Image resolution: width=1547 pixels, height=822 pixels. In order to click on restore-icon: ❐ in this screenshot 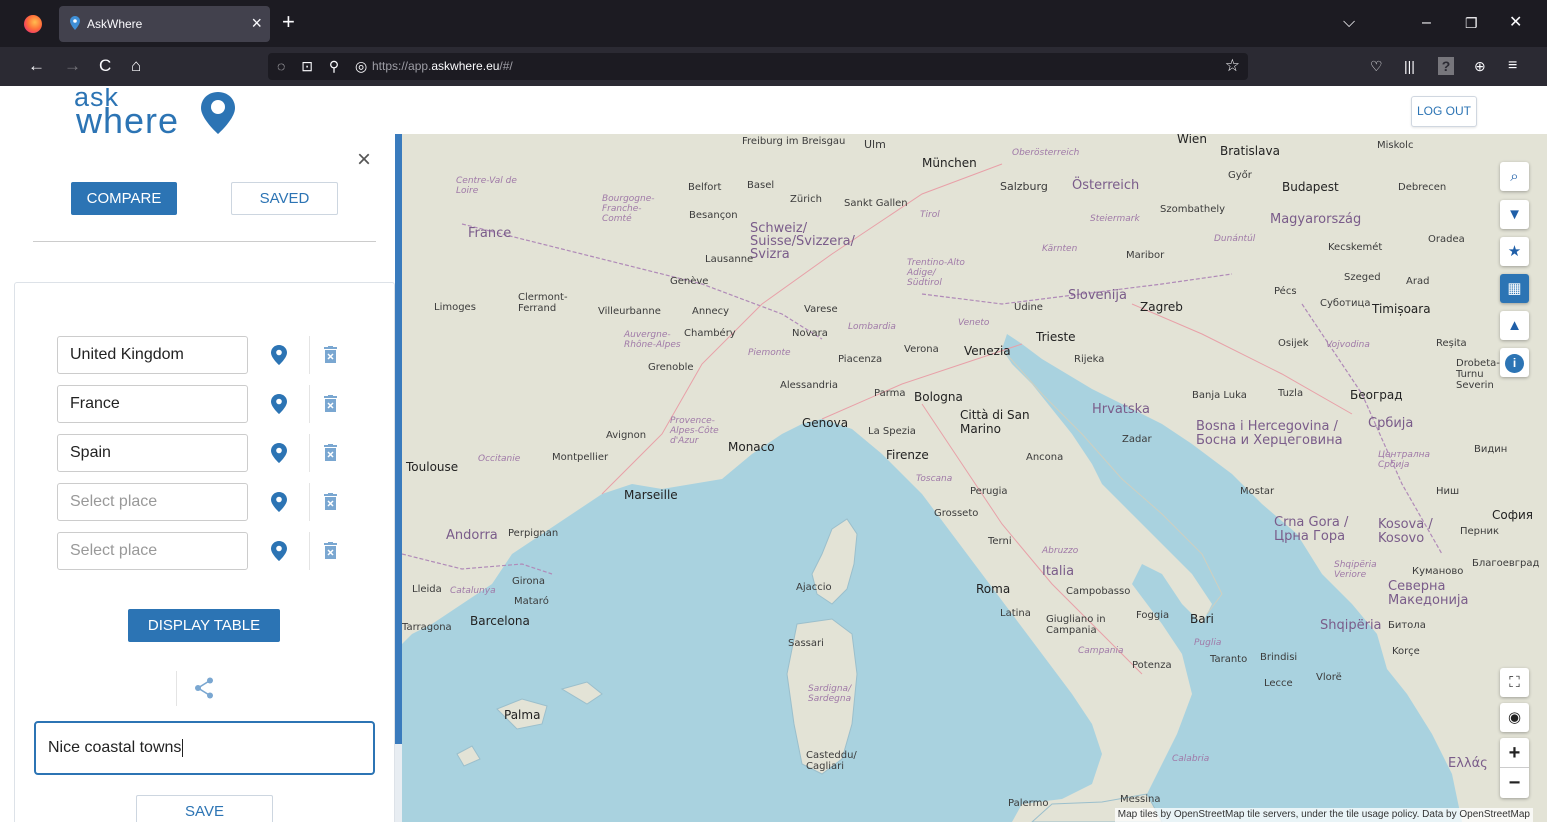, I will do `click(1471, 23)`.